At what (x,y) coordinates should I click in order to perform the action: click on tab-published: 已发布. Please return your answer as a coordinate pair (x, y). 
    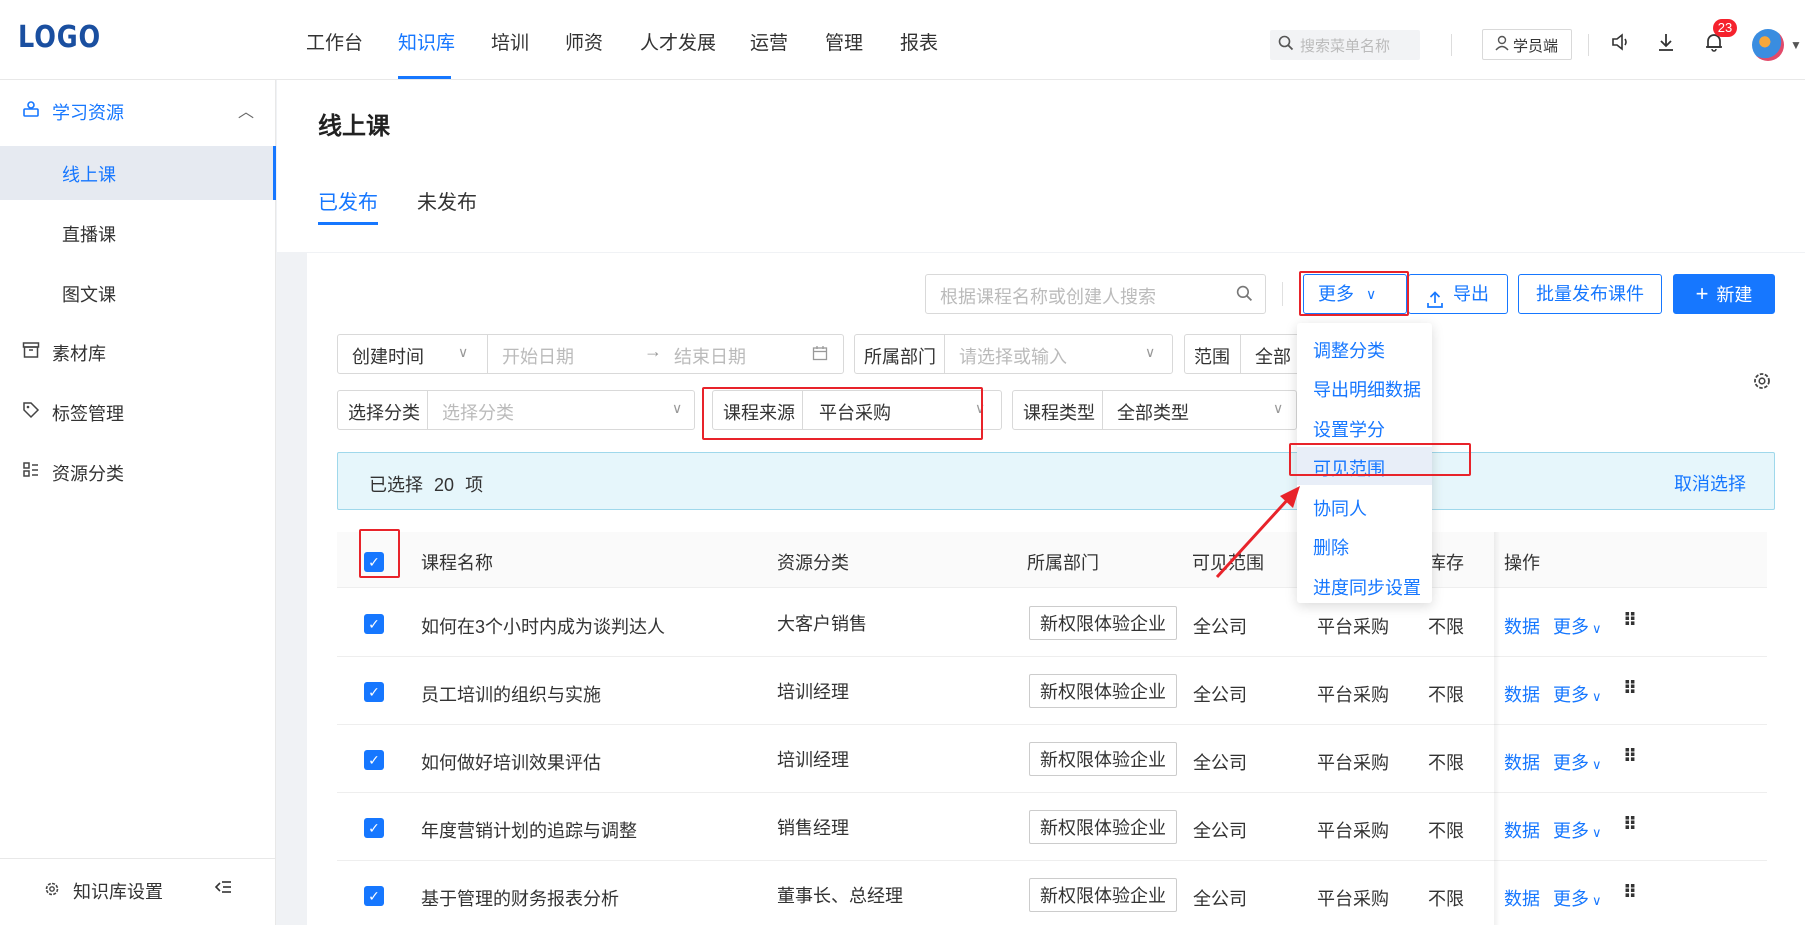
    Looking at the image, I should click on (348, 200).